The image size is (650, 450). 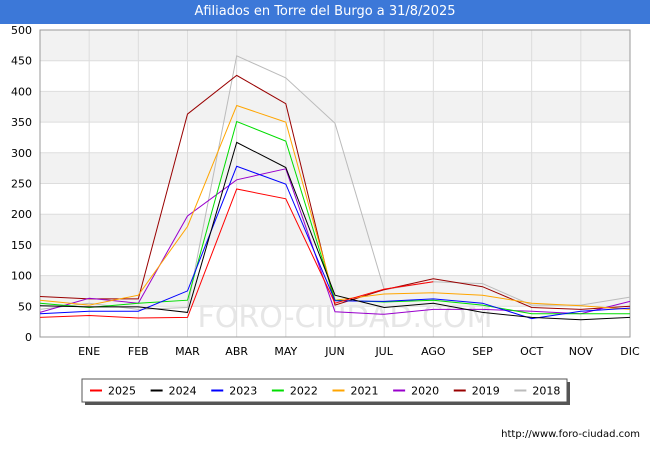 What do you see at coordinates (365, 391) in the screenshot?
I see `legend-label-2021: 2021` at bounding box center [365, 391].